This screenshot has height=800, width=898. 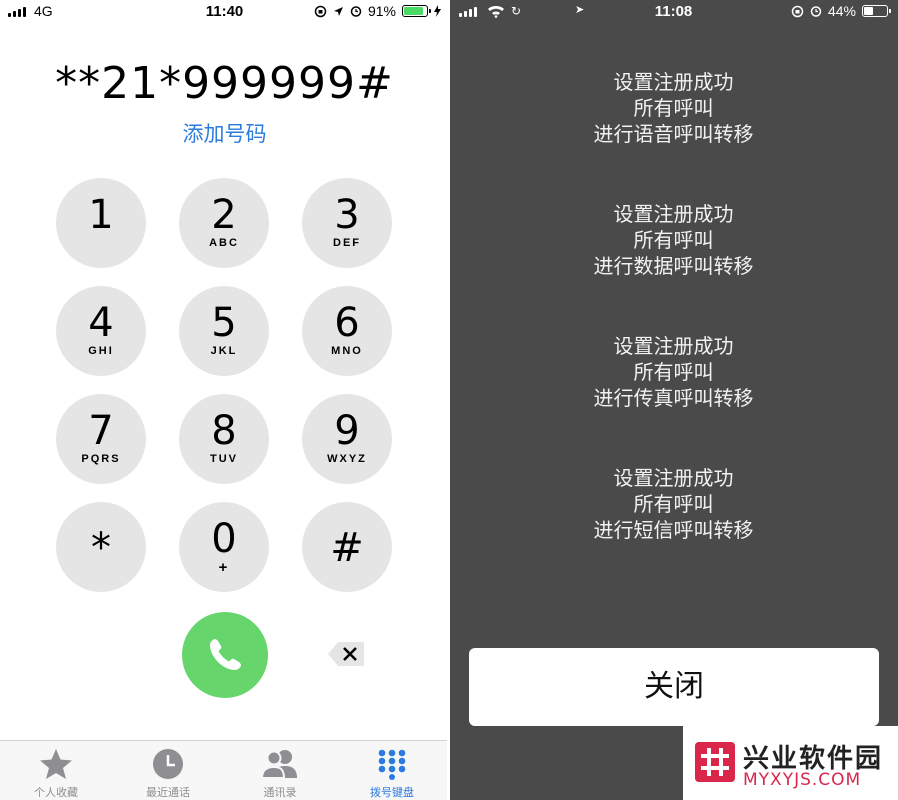 I want to click on key-8: 8 TUV, so click(x=224, y=439).